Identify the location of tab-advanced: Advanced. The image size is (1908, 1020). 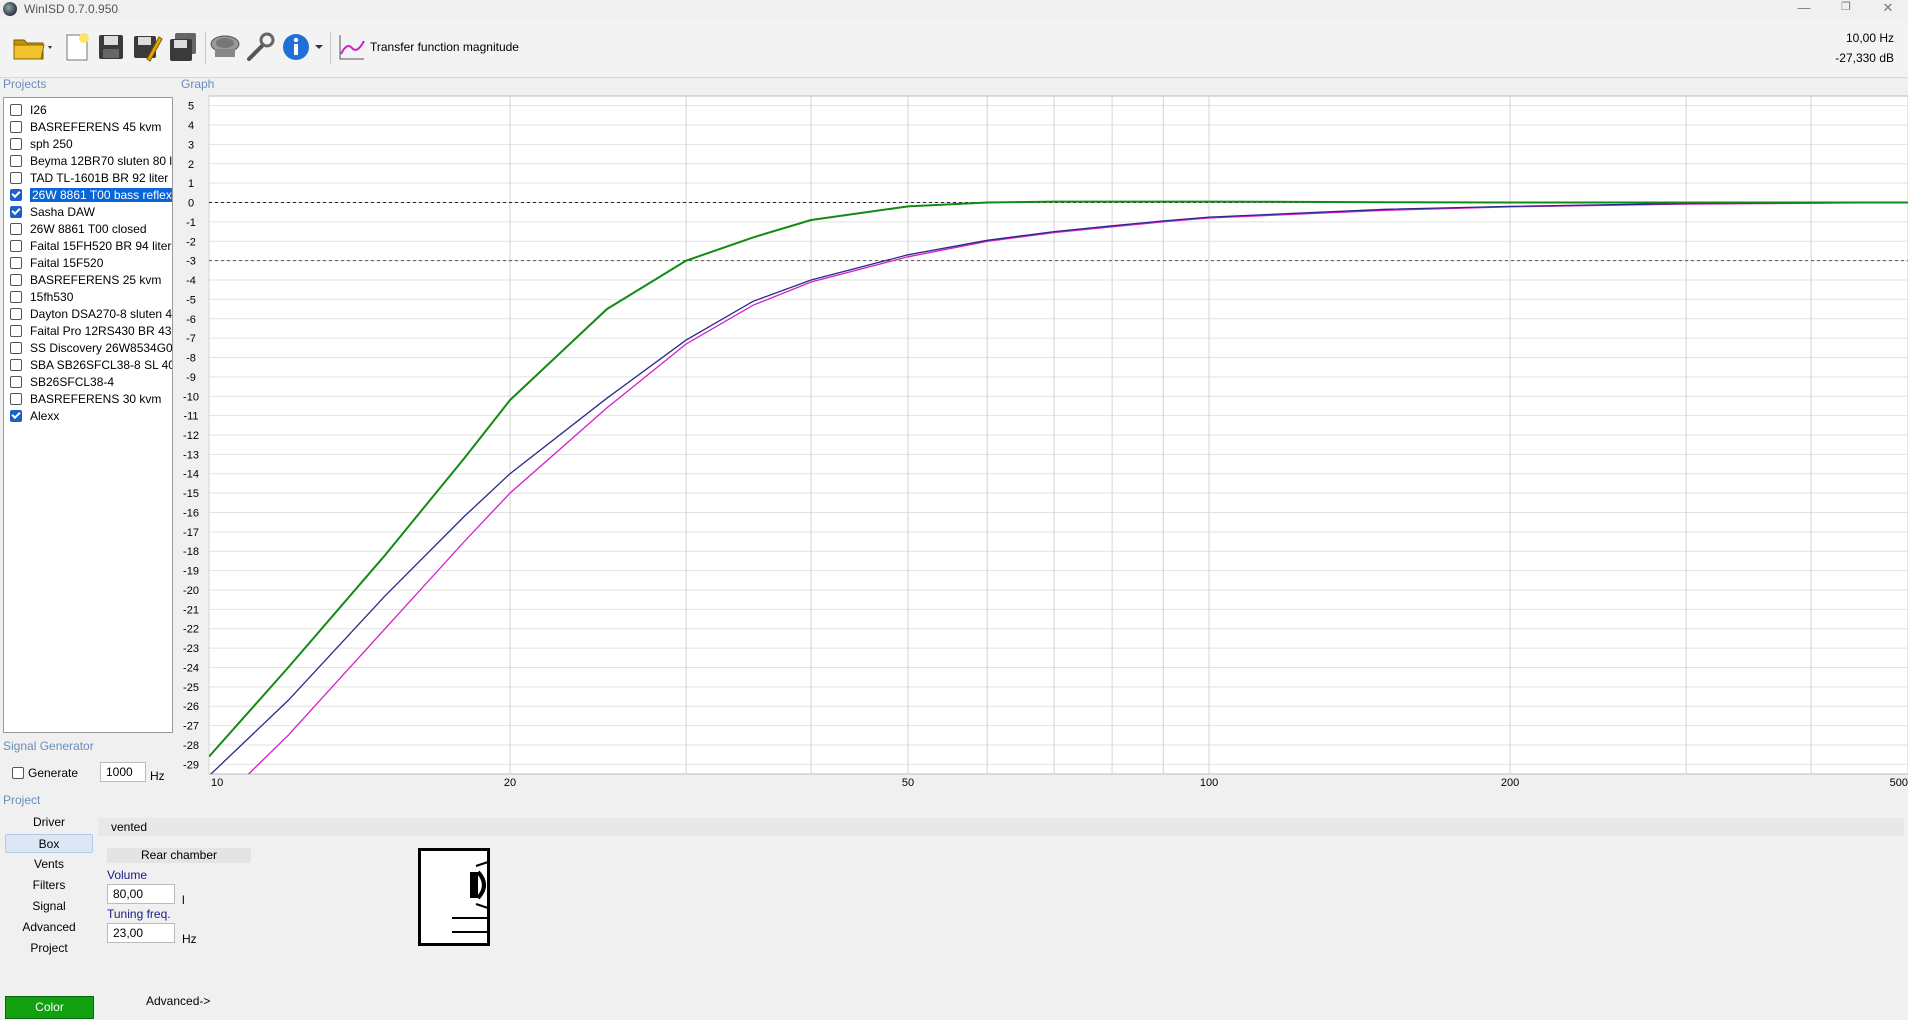
(49, 927).